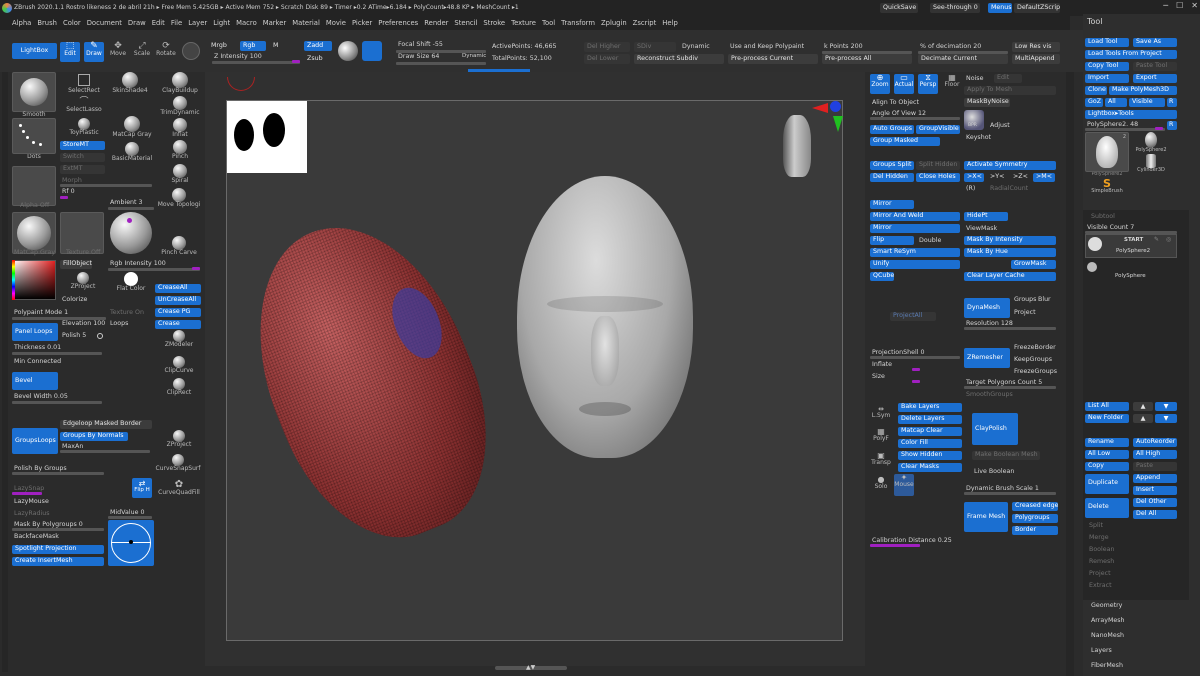 This screenshot has width=1200, height=676. Describe the element at coordinates (1035, 530) in the screenshot. I see `border-button: Border` at that location.